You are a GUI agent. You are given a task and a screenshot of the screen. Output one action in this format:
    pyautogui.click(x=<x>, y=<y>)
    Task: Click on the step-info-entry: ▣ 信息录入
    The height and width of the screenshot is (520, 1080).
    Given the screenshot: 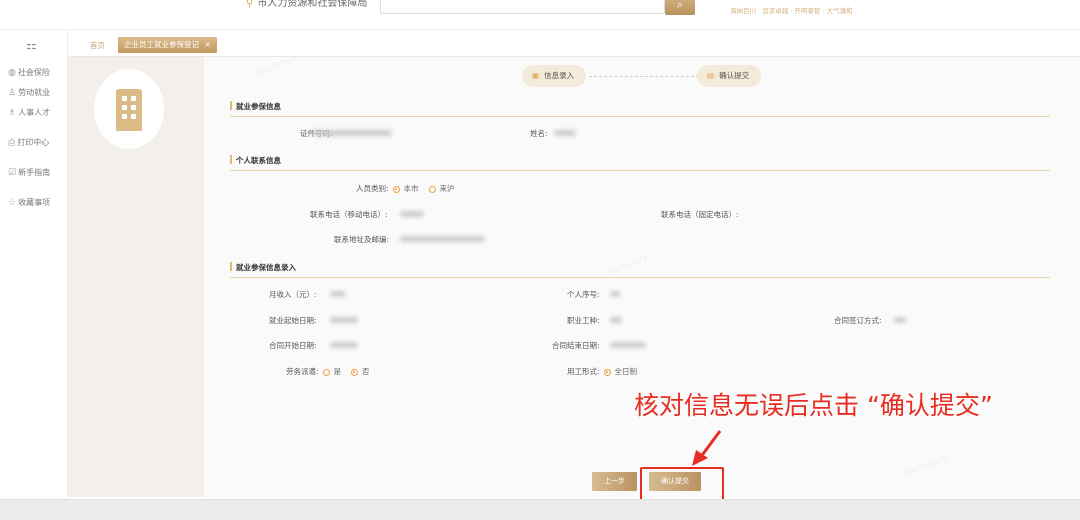 What is the action you would take?
    pyautogui.click(x=554, y=76)
    